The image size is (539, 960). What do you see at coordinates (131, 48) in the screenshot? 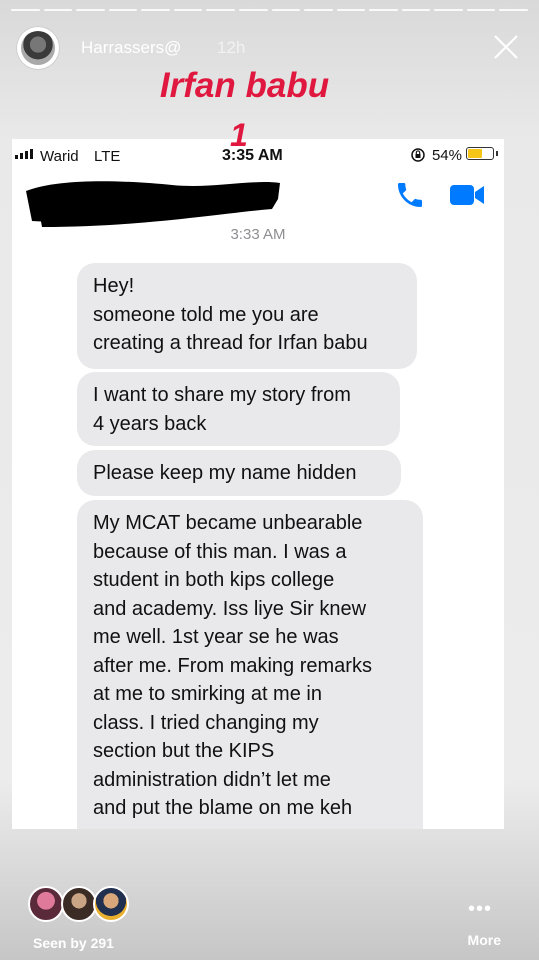
I see `story-username: Harrassers@` at bounding box center [131, 48].